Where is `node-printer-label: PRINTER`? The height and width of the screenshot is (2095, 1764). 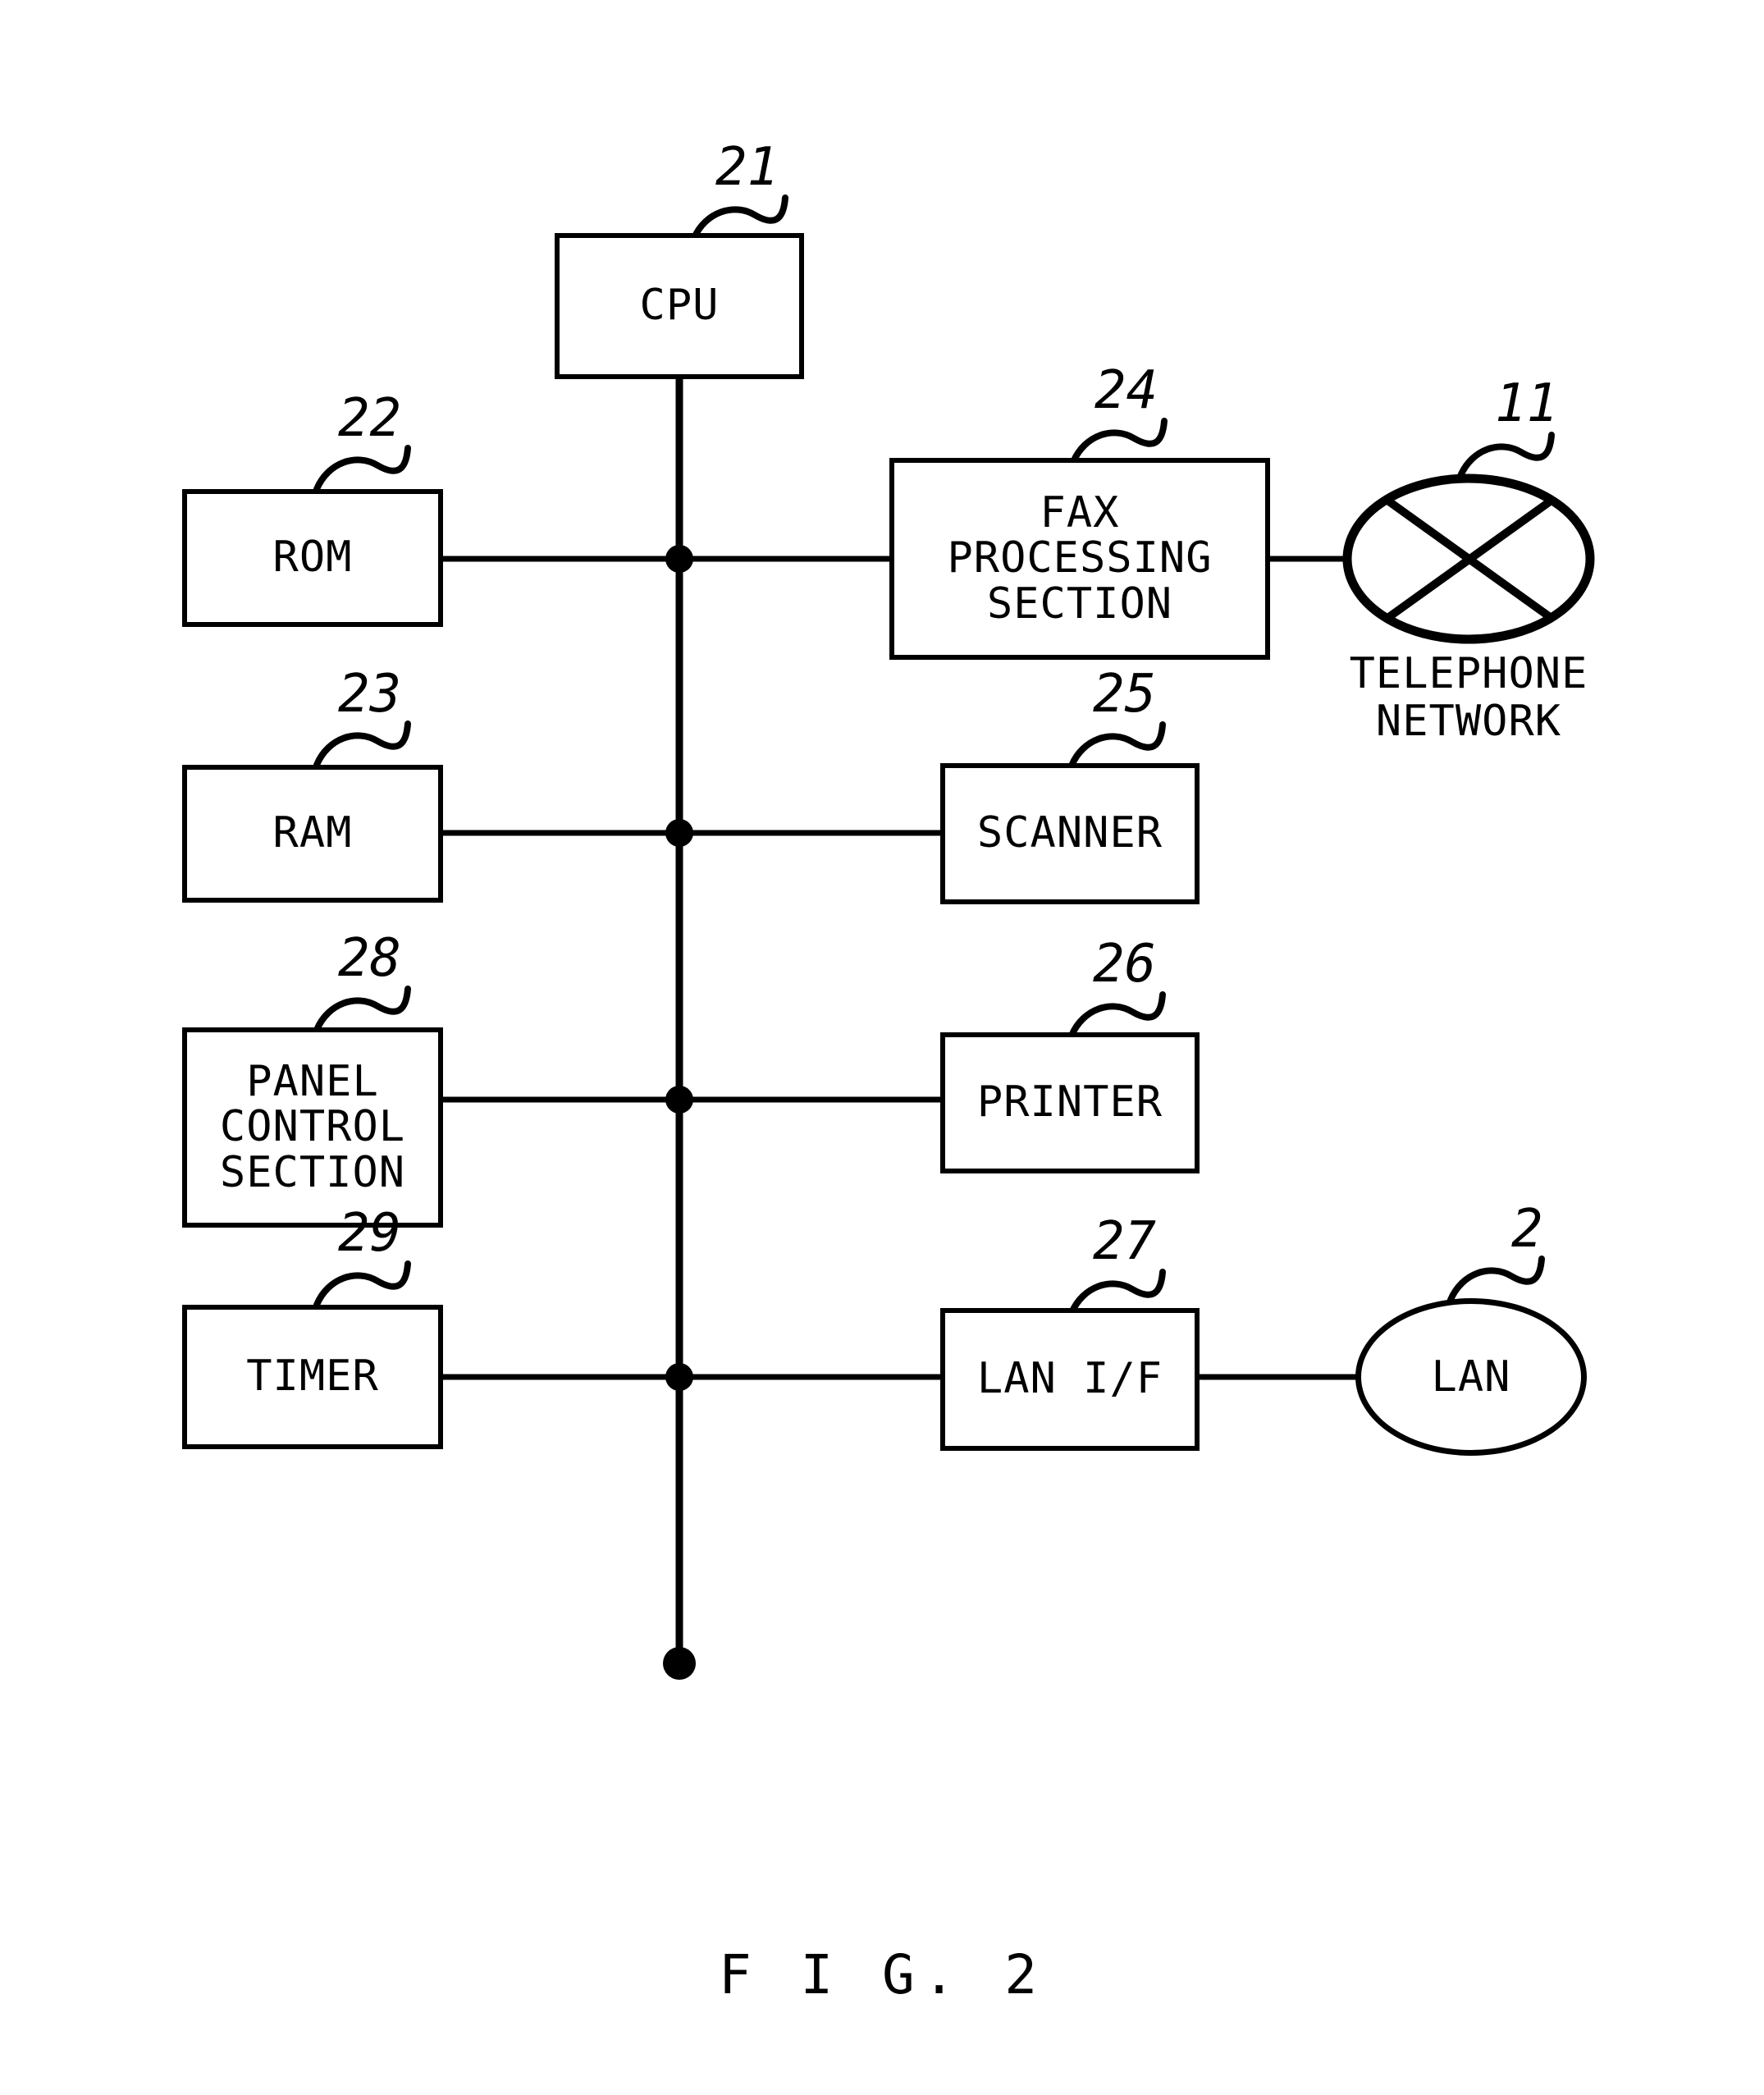
node-printer-label: PRINTER is located at coordinates (1069, 1102).